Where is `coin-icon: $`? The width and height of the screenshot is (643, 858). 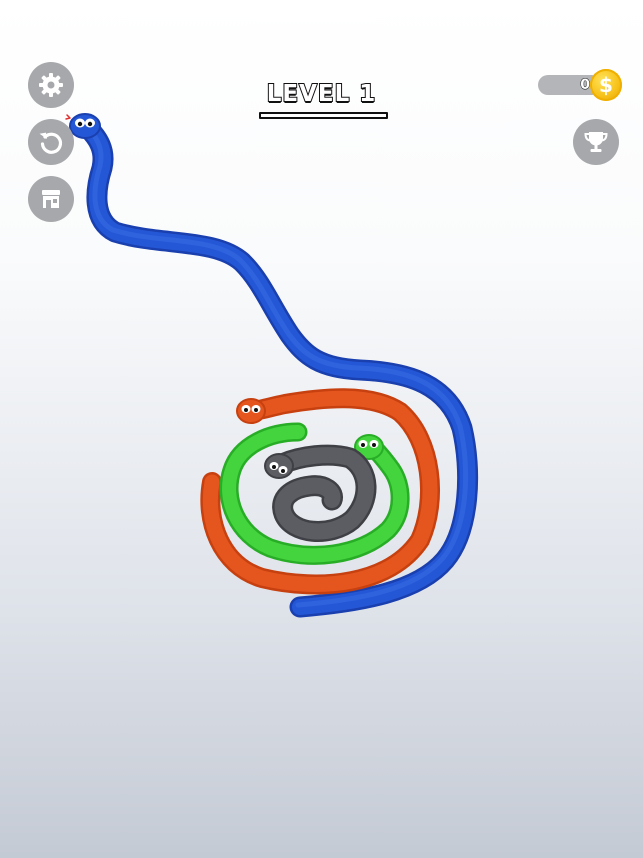
coin-icon: $ is located at coordinates (606, 85).